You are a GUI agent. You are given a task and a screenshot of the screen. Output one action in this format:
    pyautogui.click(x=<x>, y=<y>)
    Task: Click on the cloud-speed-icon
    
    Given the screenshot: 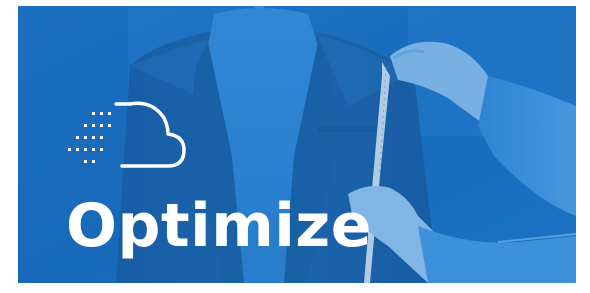 What is the action you would take?
    pyautogui.click(x=127, y=134)
    